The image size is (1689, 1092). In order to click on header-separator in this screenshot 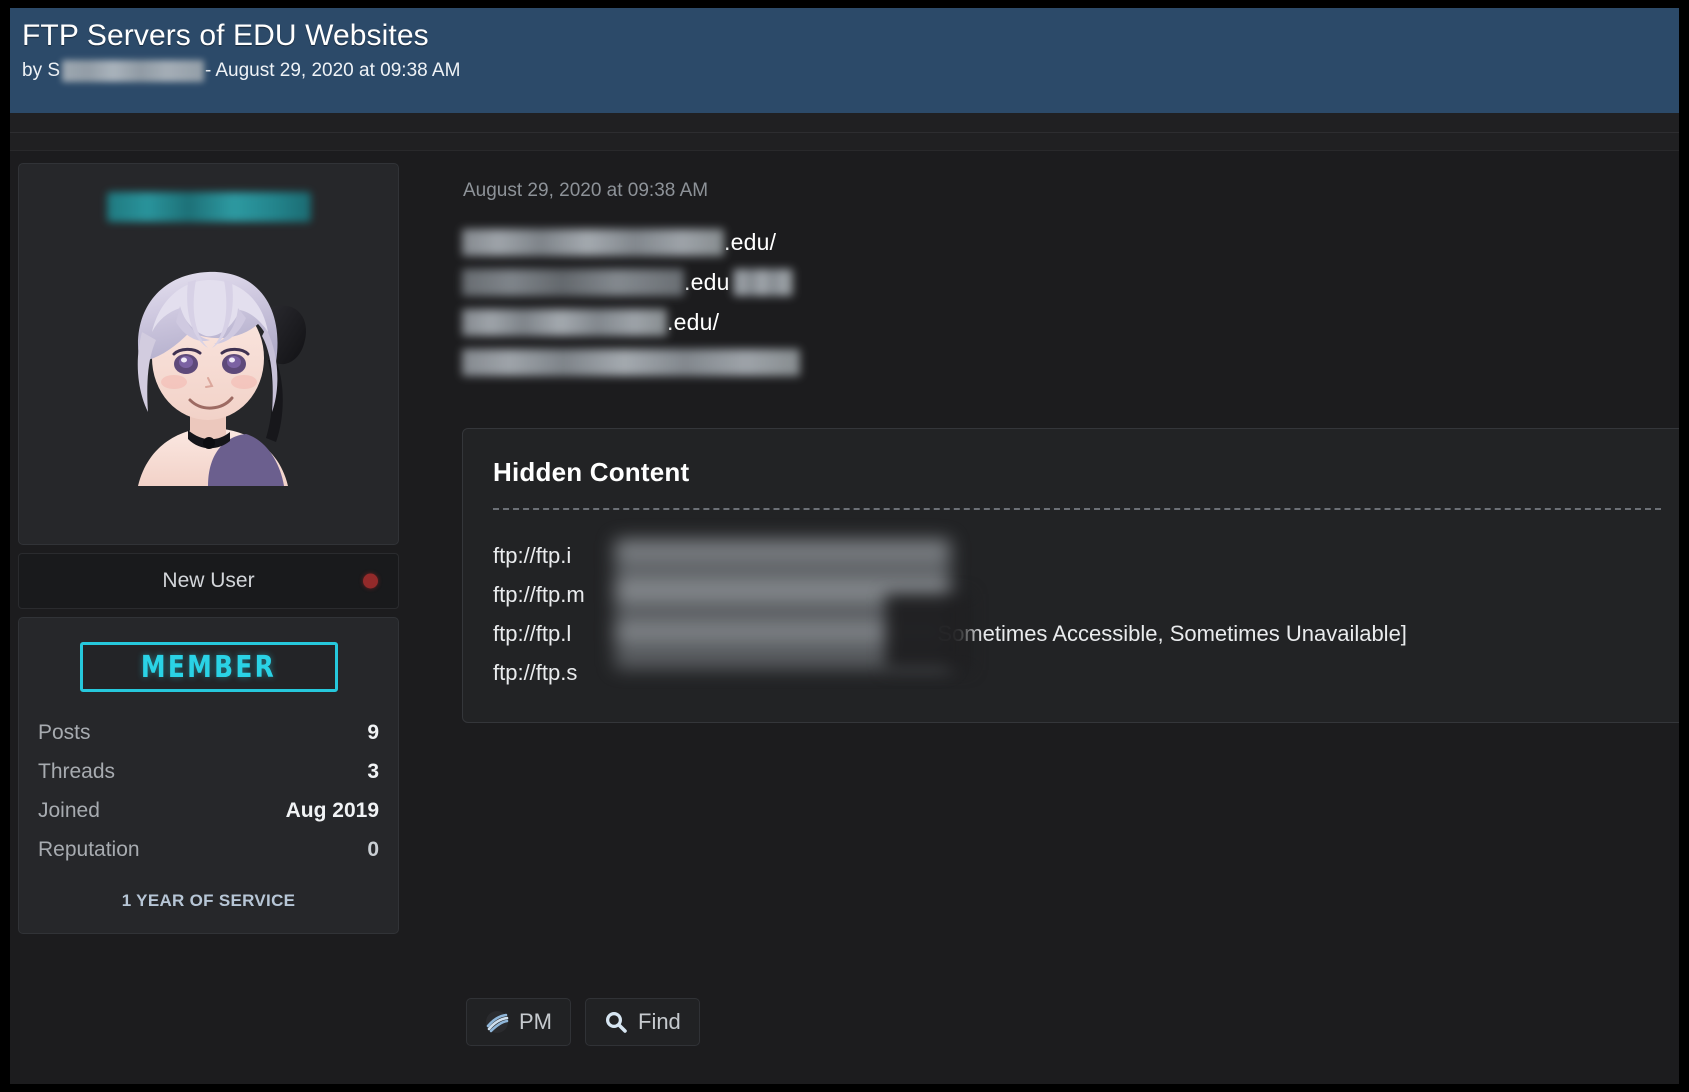, I will do `click(844, 132)`.